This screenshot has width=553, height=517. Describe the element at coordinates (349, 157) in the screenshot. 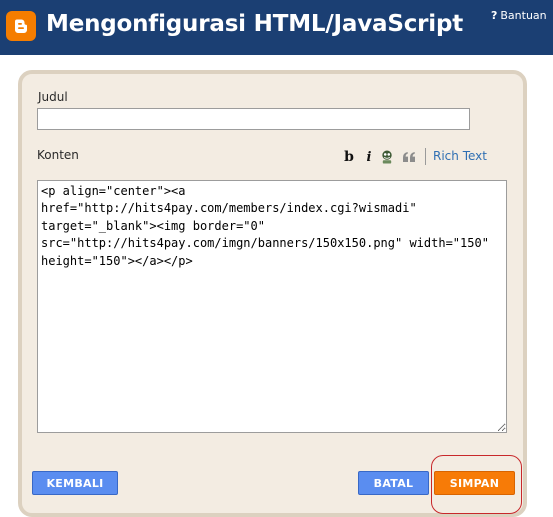

I see `bold-icon: b` at that location.